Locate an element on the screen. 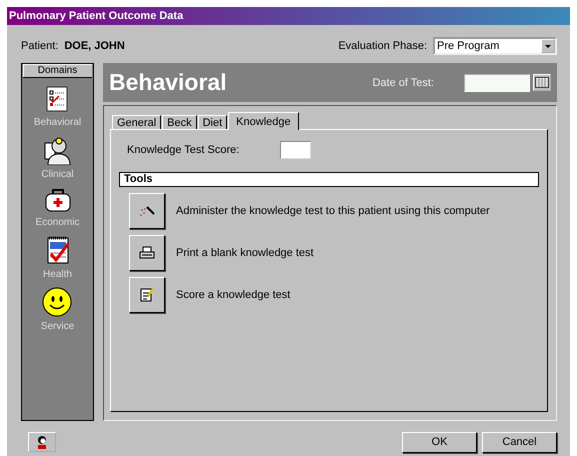  dialog-button: Cancel is located at coordinates (519, 442).